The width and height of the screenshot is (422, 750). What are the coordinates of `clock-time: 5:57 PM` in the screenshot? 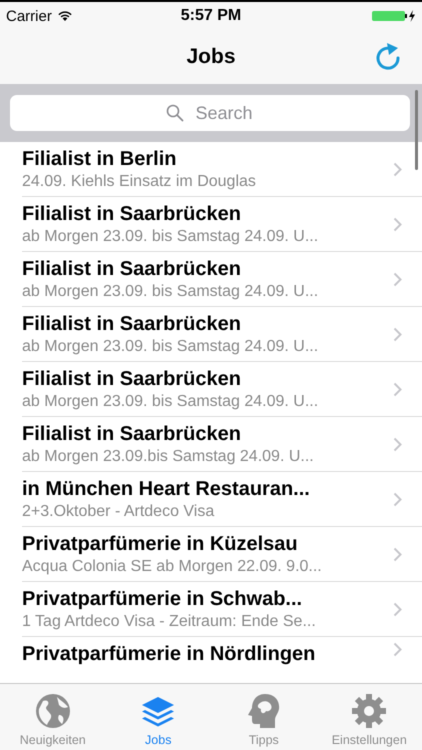 It's located at (211, 16).